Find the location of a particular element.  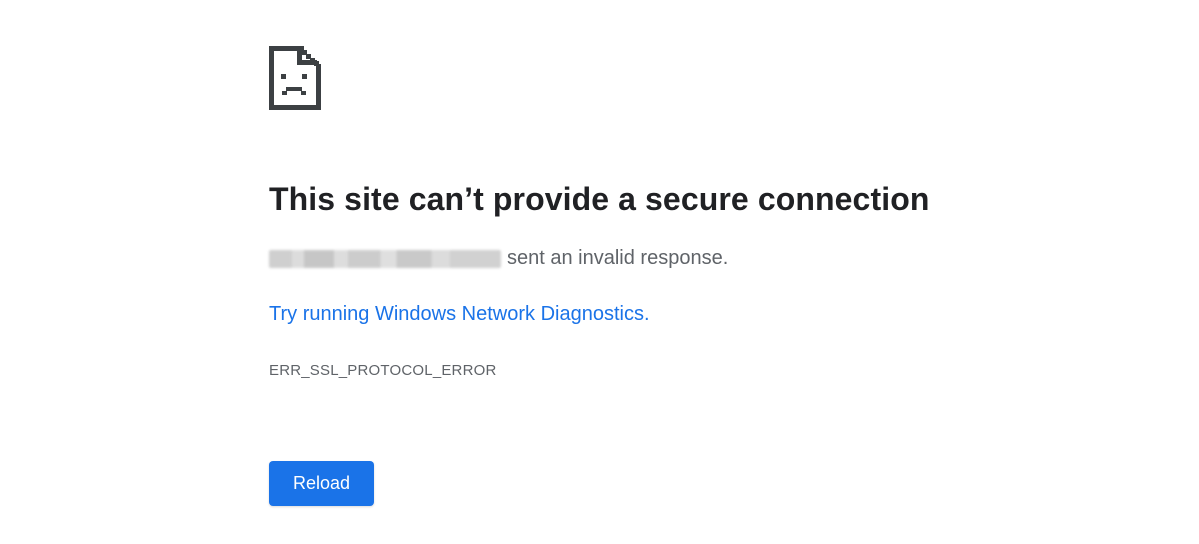

sad-page-icon is located at coordinates (295, 78).